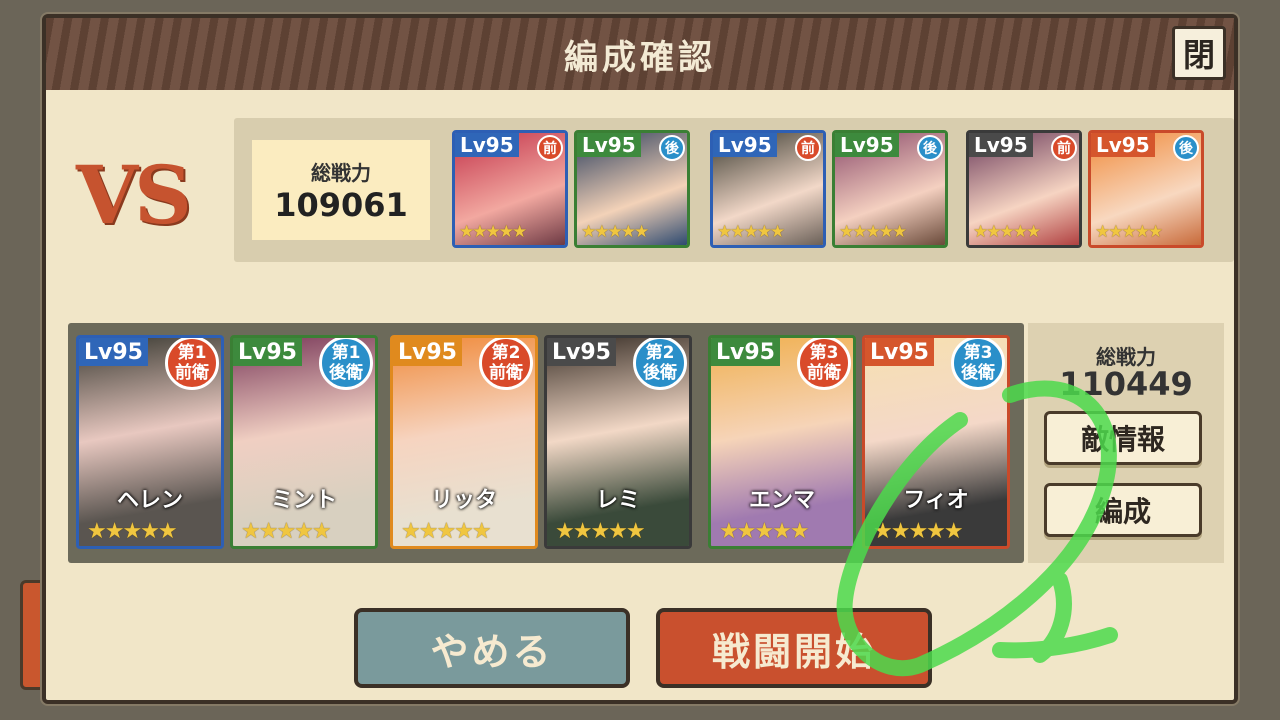  Describe the element at coordinates (617, 500) in the screenshot. I see `unit-name: レミ` at that location.